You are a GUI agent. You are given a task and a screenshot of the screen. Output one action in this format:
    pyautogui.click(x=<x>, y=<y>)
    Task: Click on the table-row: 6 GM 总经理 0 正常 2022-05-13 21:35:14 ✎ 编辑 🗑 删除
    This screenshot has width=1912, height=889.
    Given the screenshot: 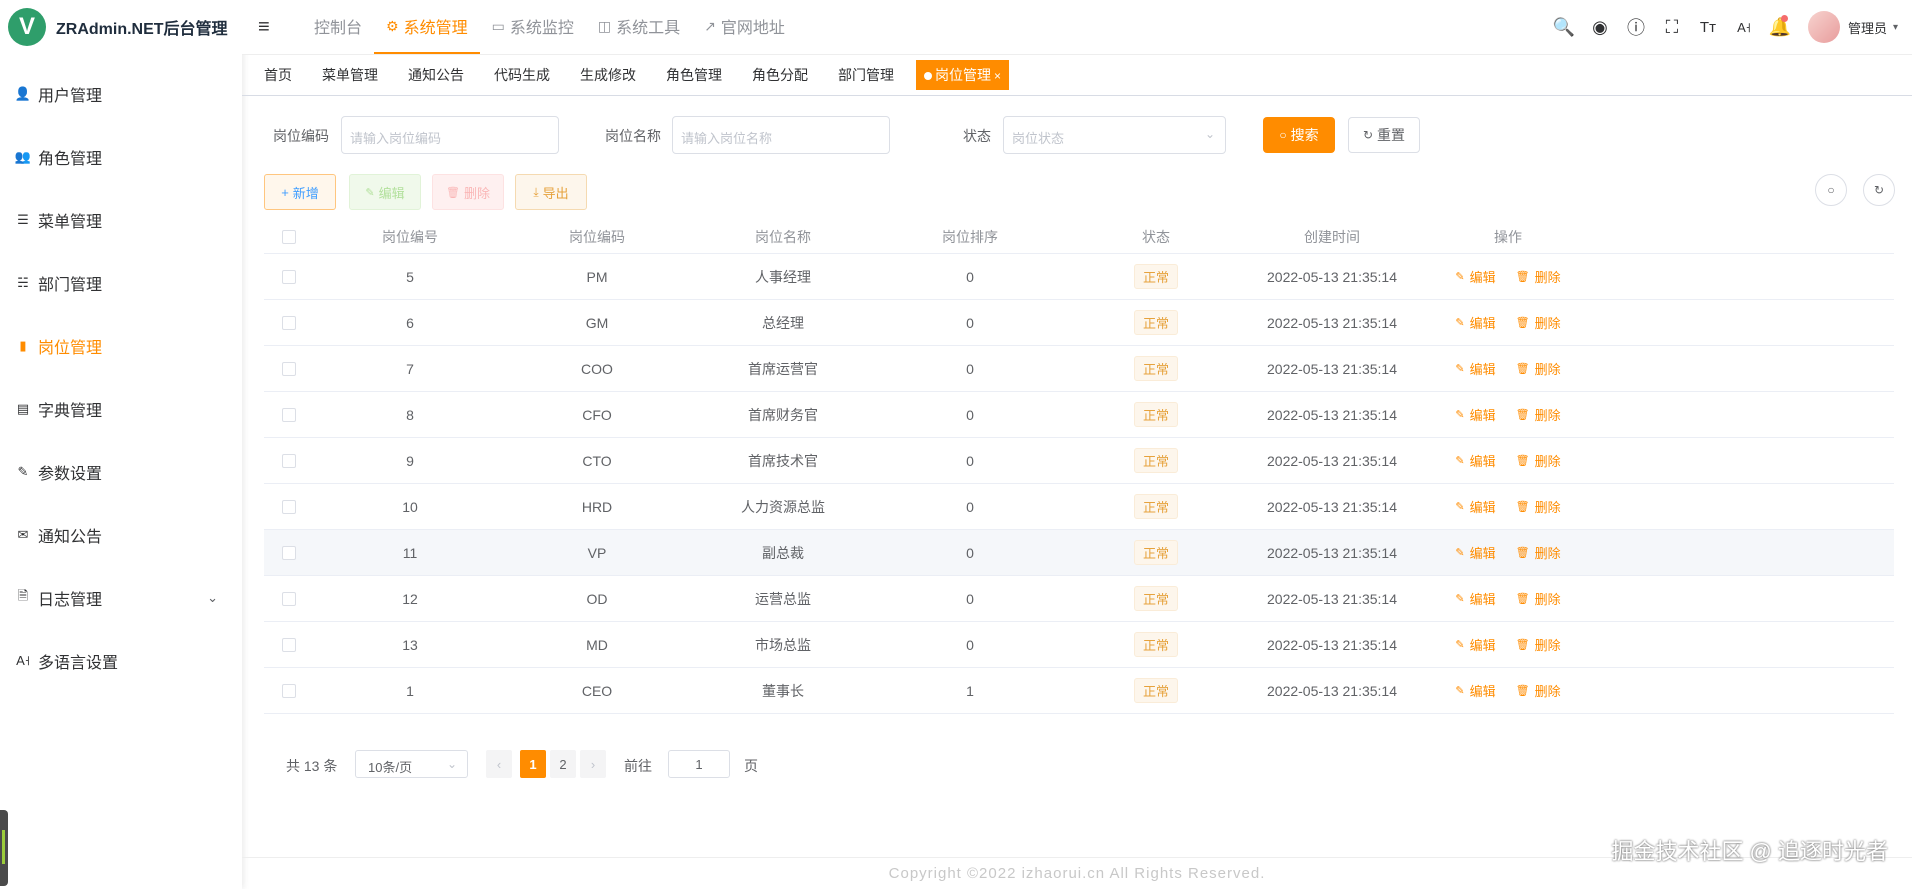 What is the action you would take?
    pyautogui.click(x=1079, y=323)
    